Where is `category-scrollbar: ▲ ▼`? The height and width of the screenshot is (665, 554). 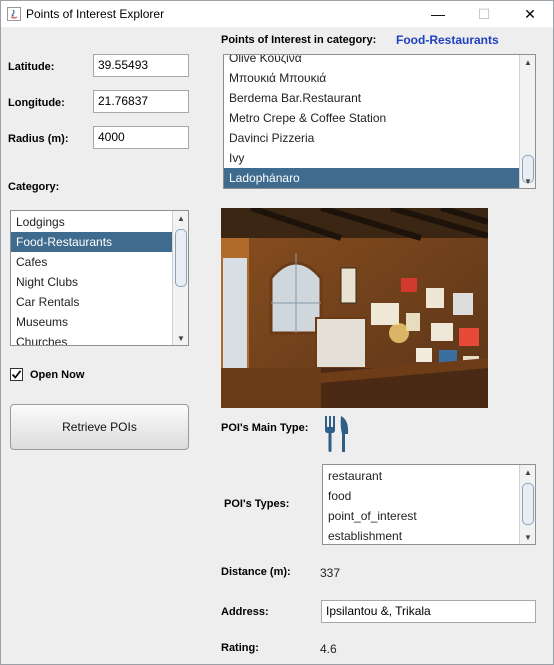
category-scrollbar: ▲ ▼ is located at coordinates (180, 278).